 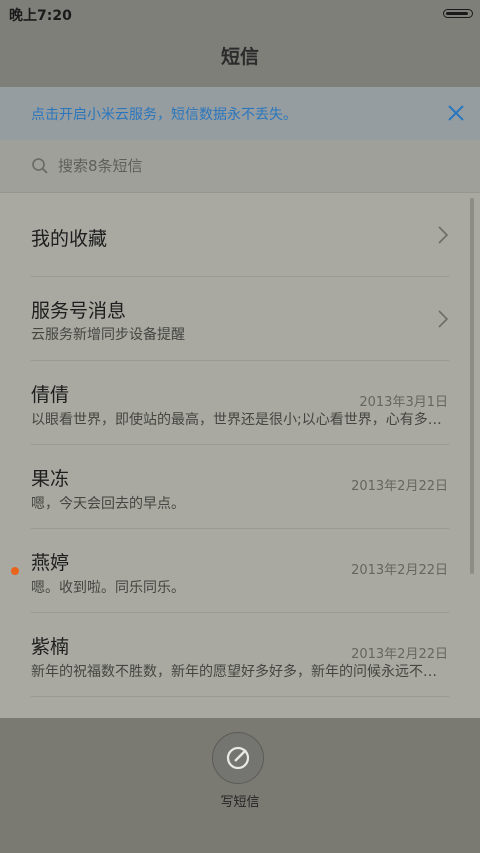 What do you see at coordinates (240, 319) in the screenshot?
I see `folder-service-messages: 服务号消息 云服务新增同步设备提醒` at bounding box center [240, 319].